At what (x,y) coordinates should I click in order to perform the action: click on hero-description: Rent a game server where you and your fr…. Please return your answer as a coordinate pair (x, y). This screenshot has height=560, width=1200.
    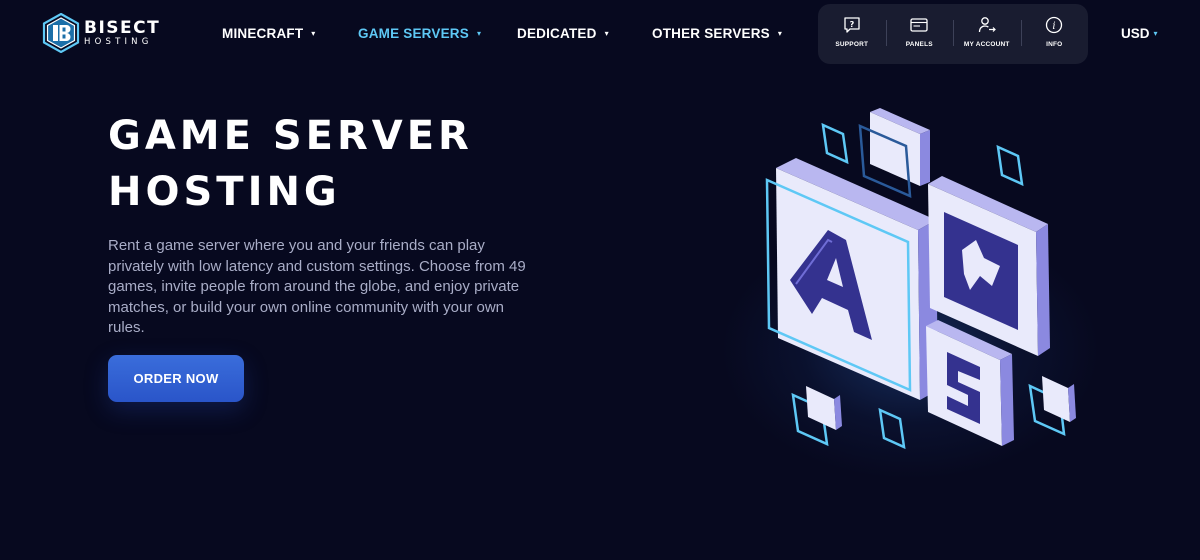
    Looking at the image, I should click on (317, 286).